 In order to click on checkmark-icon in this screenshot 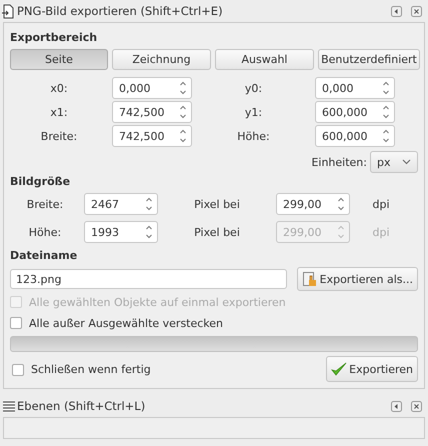, I will do `click(339, 369)`.